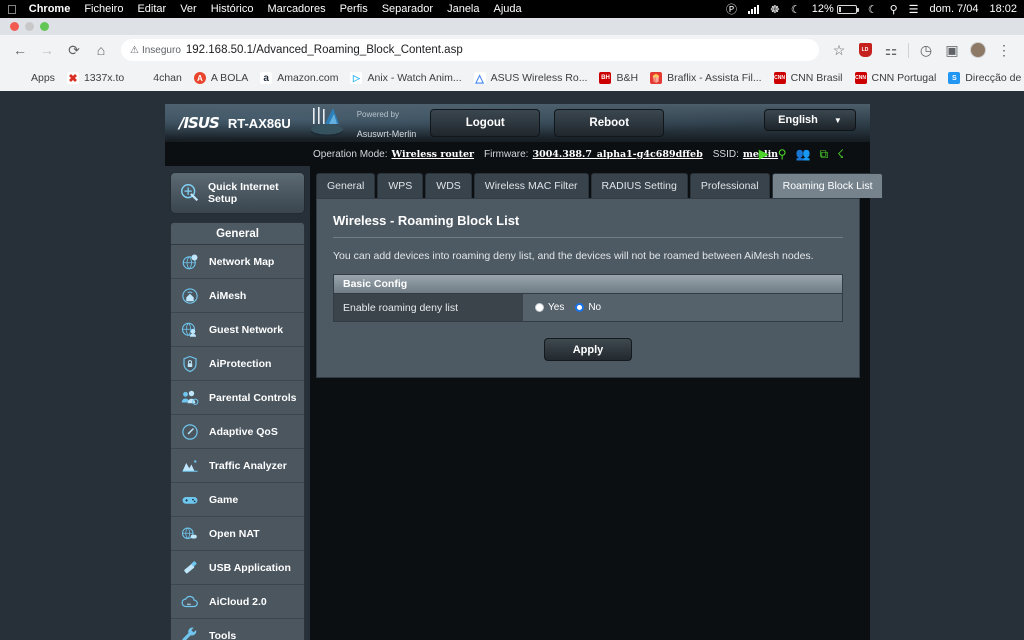 The height and width of the screenshot is (640, 1024). Describe the element at coordinates (952, 50) in the screenshot. I see `side-panel-icon: ▣` at that location.